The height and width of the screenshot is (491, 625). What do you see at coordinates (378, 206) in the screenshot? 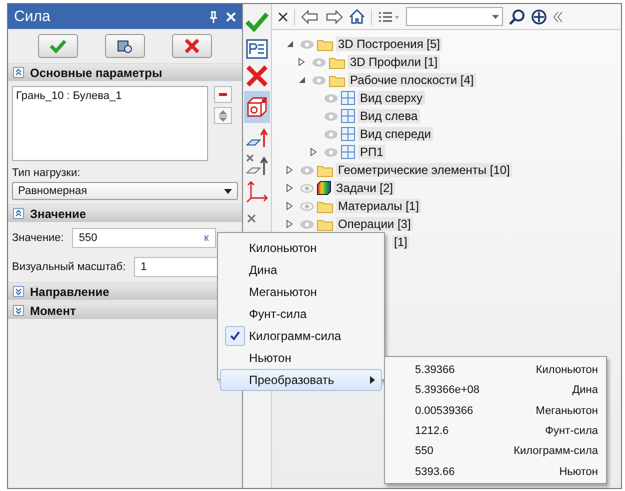
I see `tree-item: Материалы [1]` at bounding box center [378, 206].